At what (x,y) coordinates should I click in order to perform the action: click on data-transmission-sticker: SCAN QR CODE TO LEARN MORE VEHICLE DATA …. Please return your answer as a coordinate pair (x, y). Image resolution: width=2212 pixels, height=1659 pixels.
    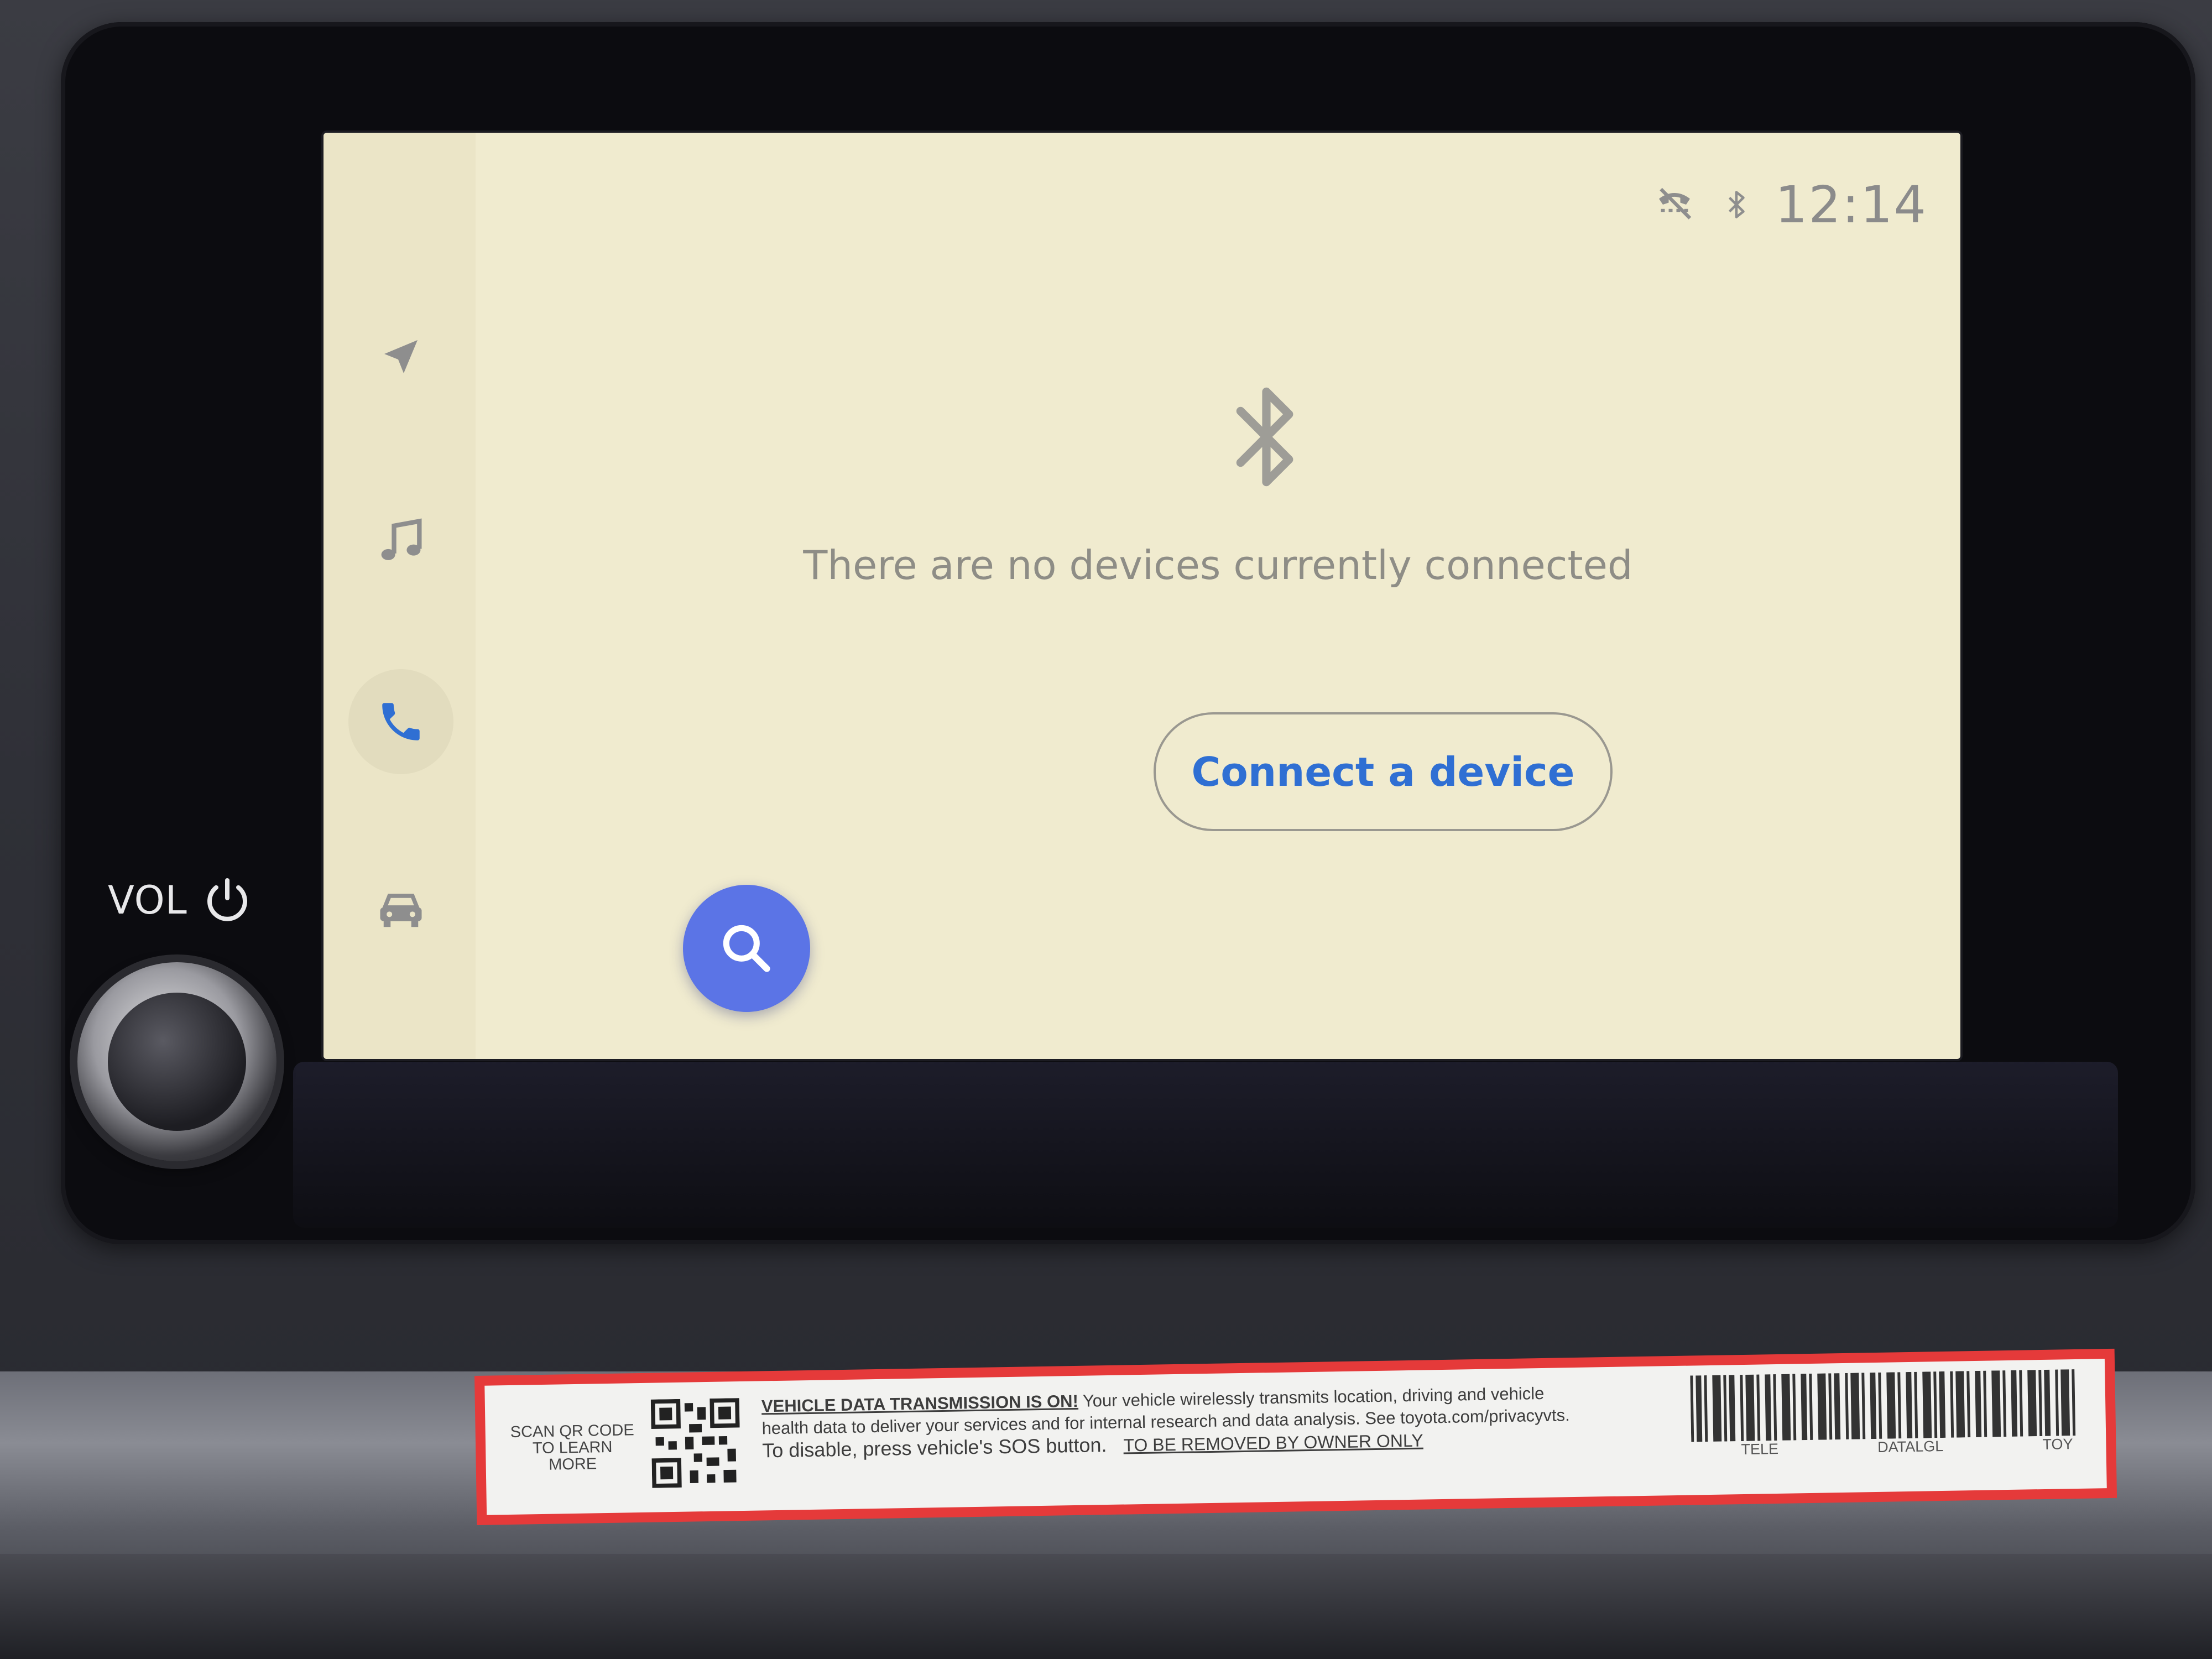
    Looking at the image, I should click on (1296, 1437).